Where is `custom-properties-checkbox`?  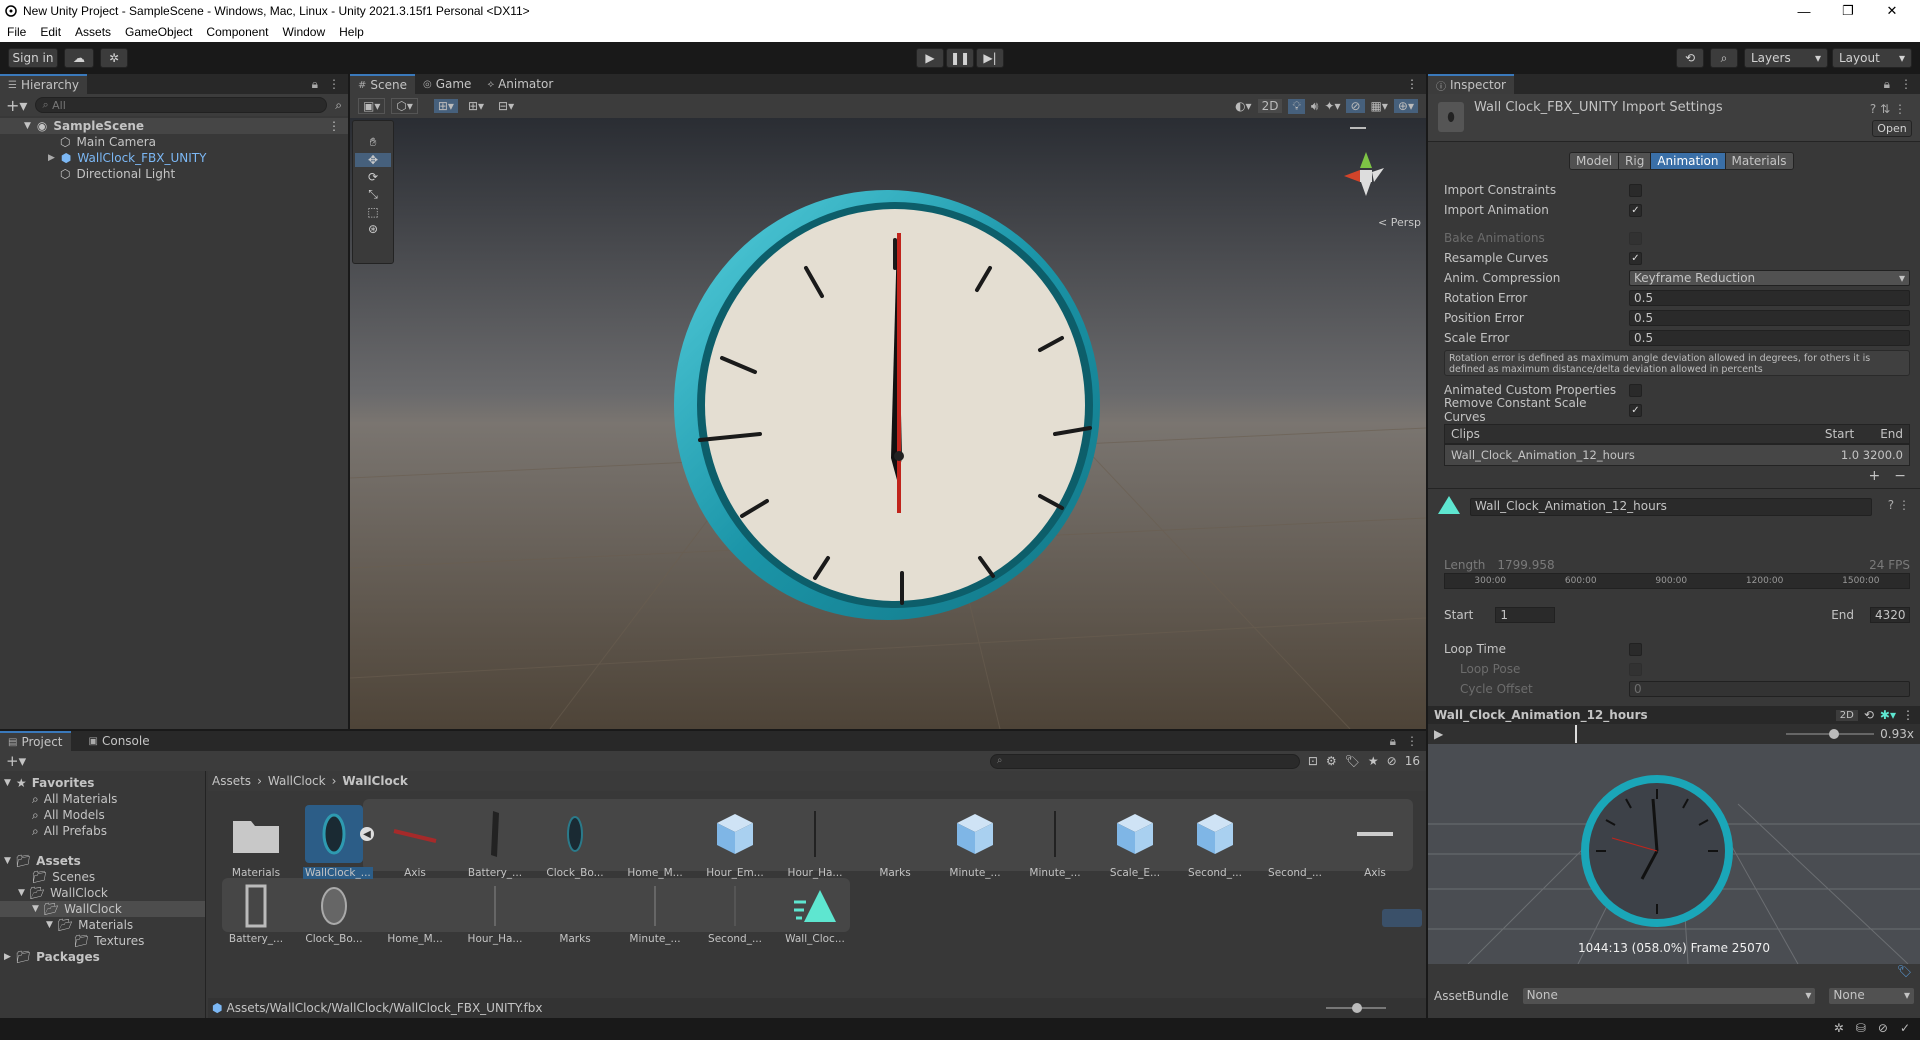
custom-properties-checkbox is located at coordinates (1635, 390).